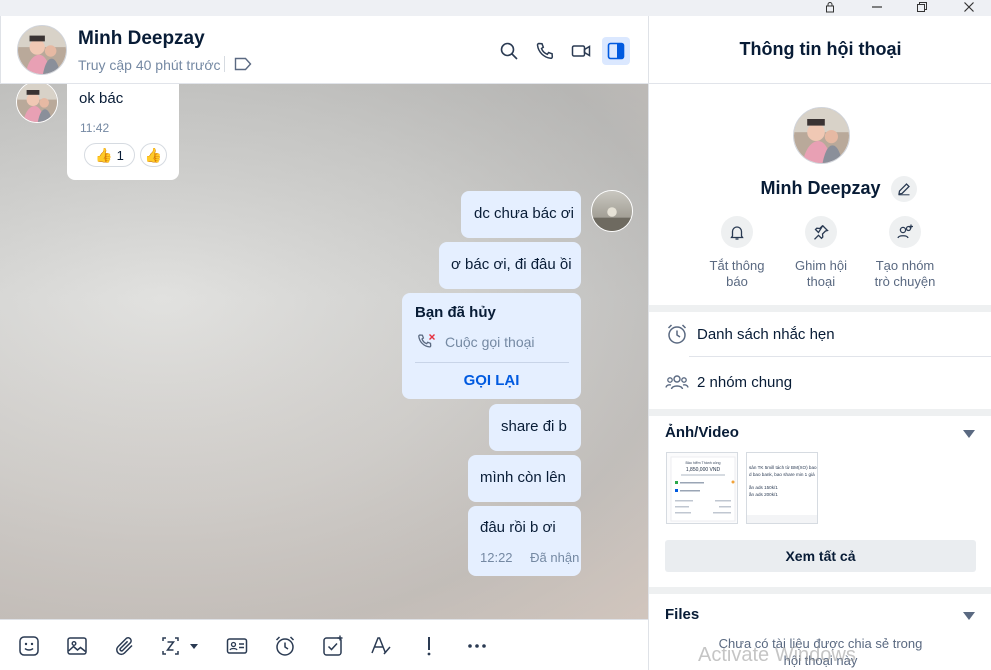 Image resolution: width=991 pixels, height=670 pixels. Describe the element at coordinates (777, 655) in the screenshot. I see `activation-watermark: Activate Windows` at that location.